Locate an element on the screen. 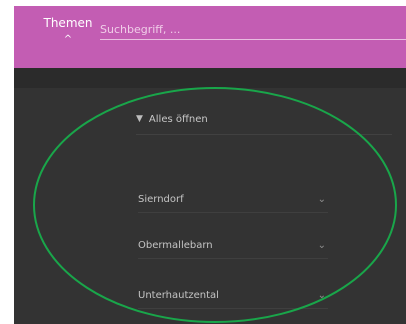  subheader-strip is located at coordinates (210, 78).